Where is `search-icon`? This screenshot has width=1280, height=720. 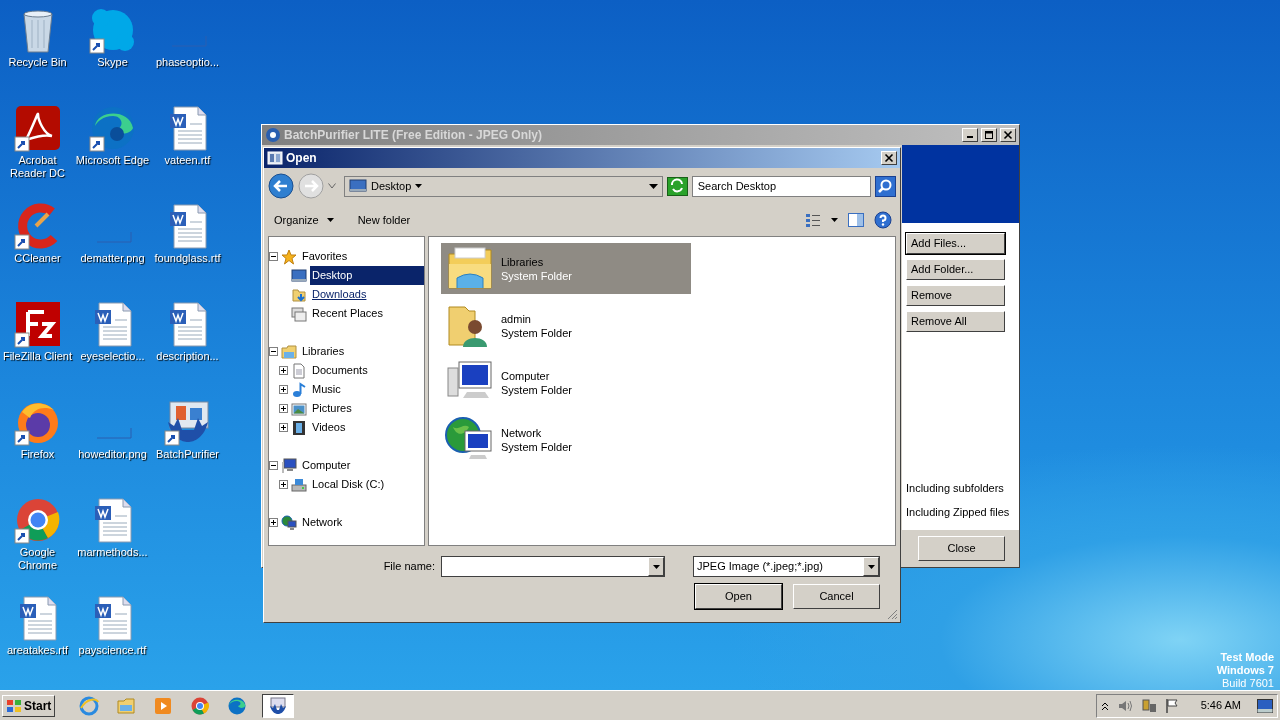 search-icon is located at coordinates (885, 186).